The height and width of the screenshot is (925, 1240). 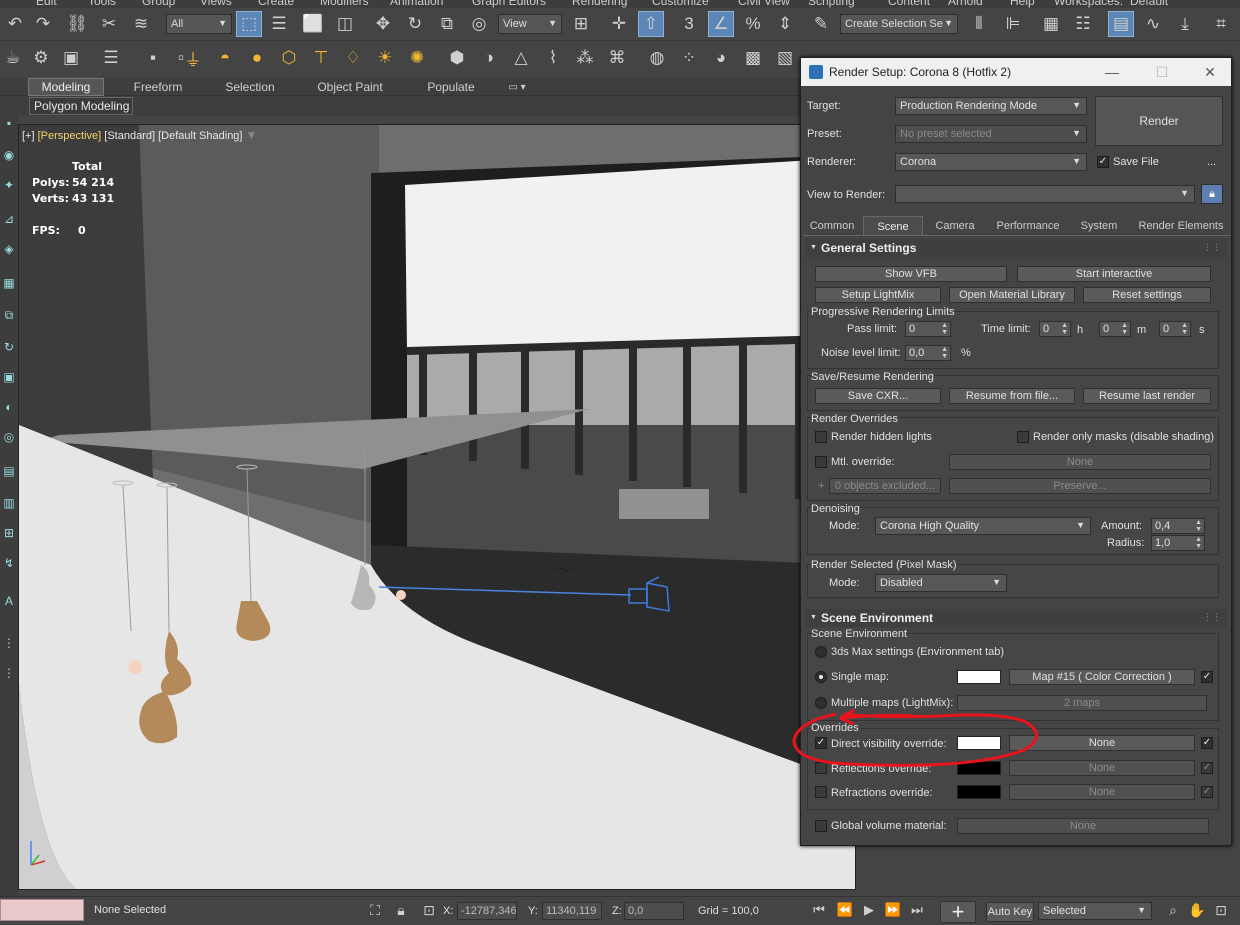 What do you see at coordinates (1012, 295) in the screenshot?
I see `open-material-library-button: Open Material Library` at bounding box center [1012, 295].